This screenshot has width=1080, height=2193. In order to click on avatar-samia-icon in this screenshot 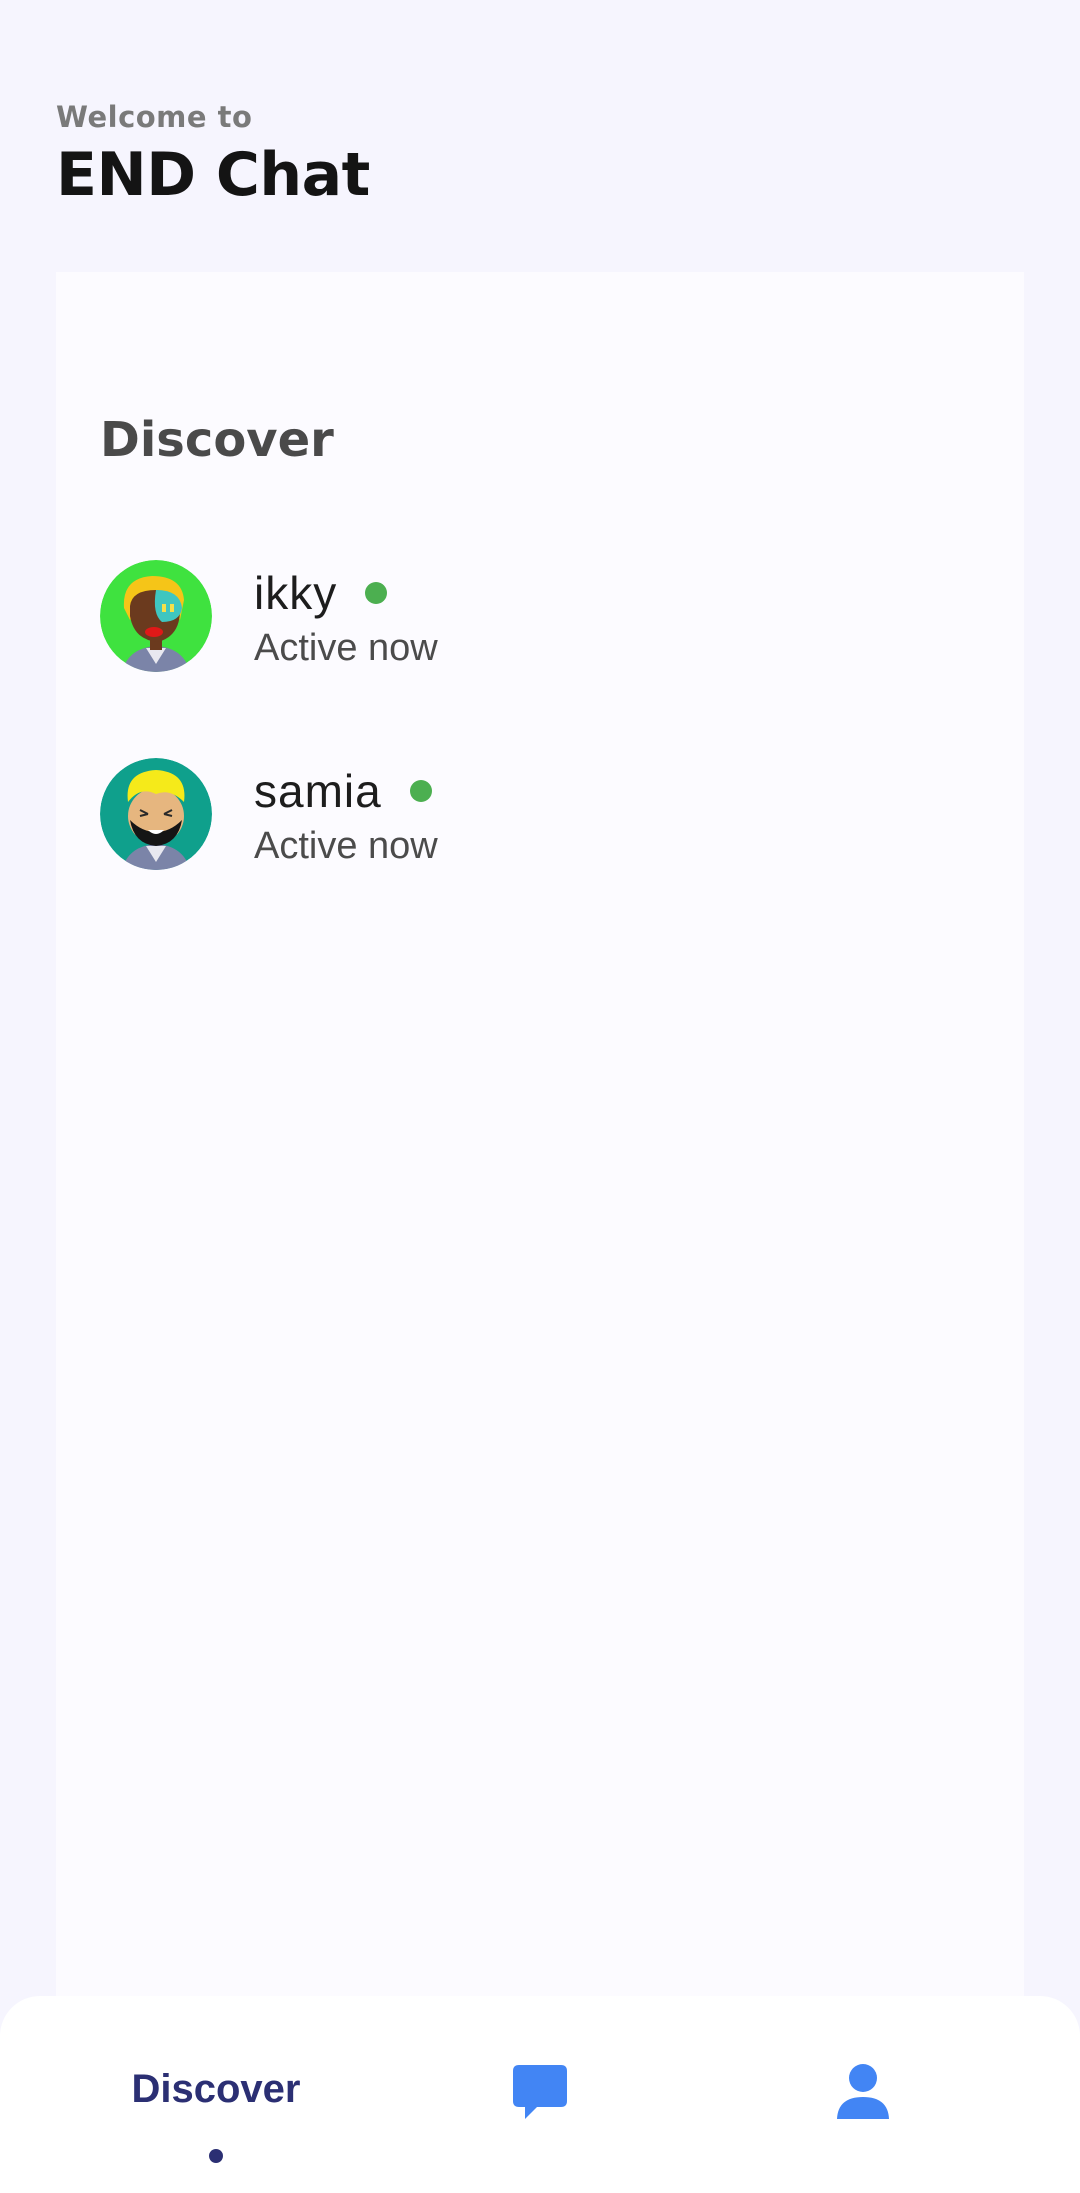, I will do `click(156, 814)`.